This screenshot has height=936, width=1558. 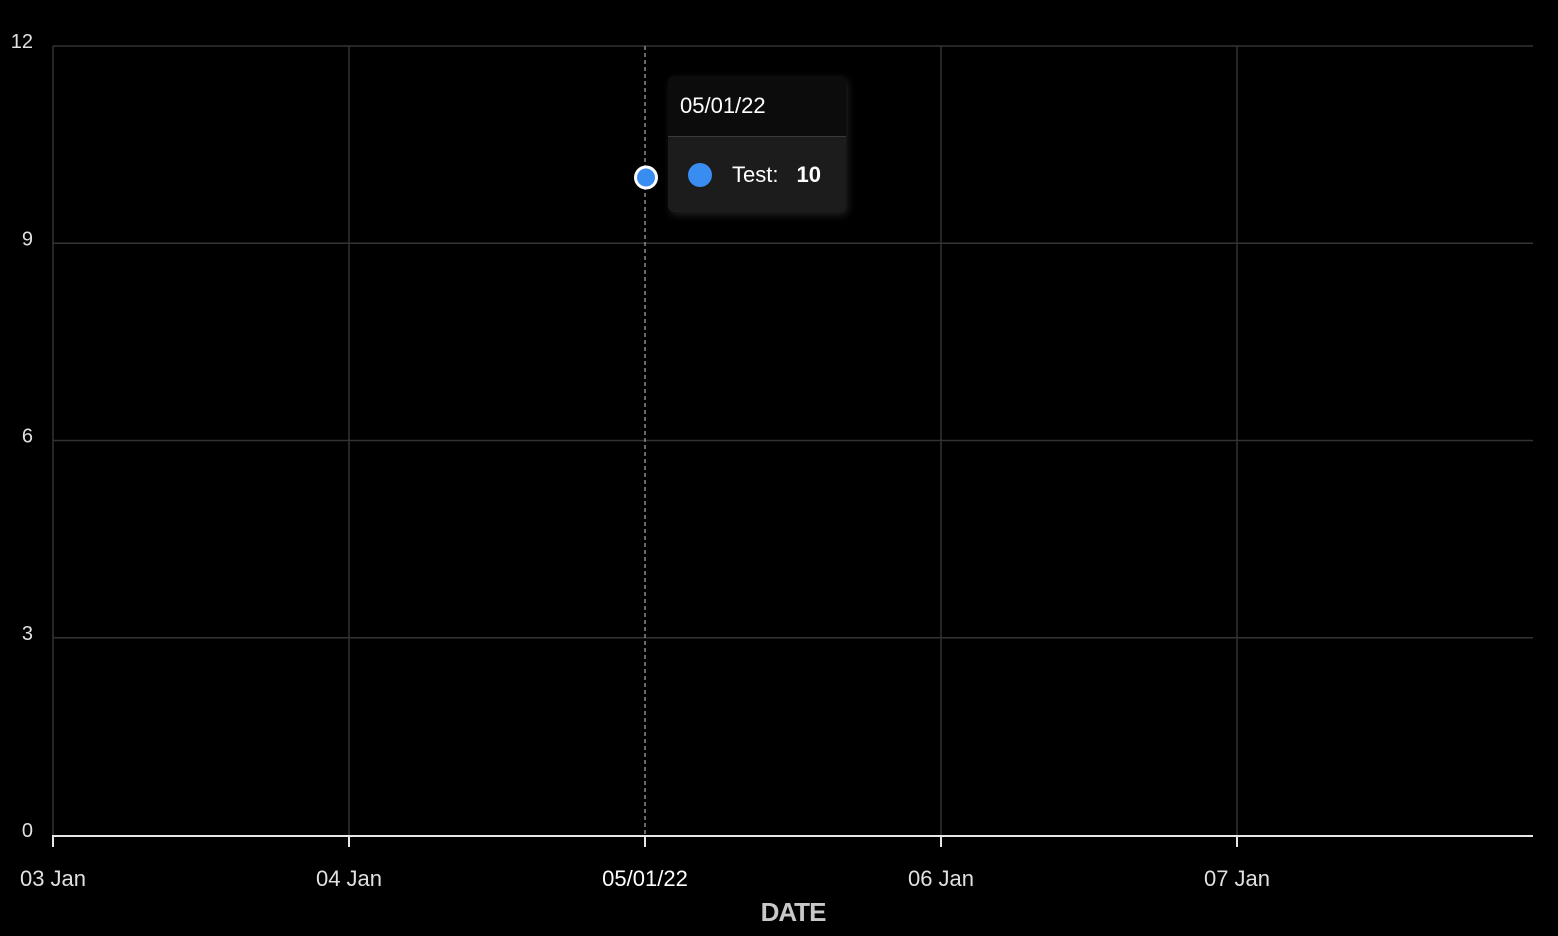 I want to click on axes, so click(x=792, y=841).